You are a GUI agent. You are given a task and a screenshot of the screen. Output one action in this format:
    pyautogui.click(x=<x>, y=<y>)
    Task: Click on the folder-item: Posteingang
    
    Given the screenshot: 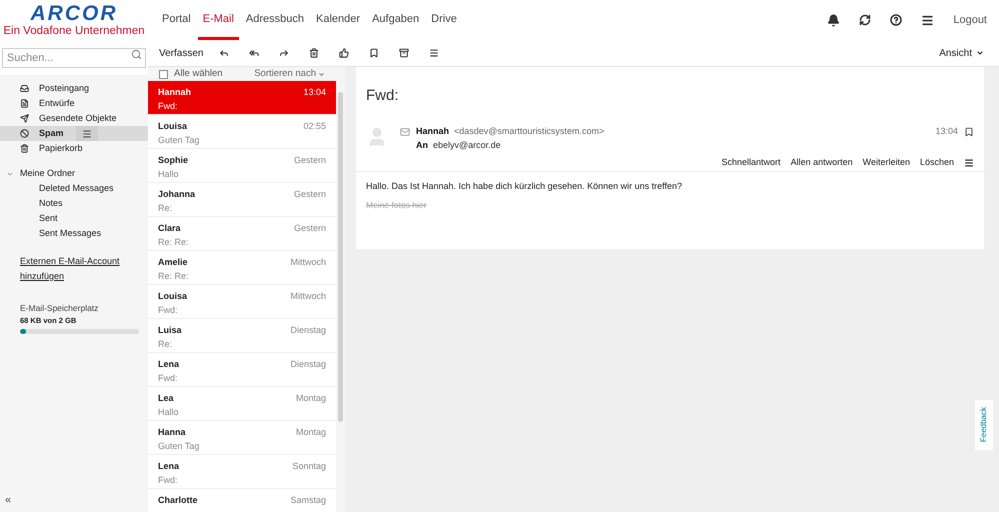 What is the action you would take?
    pyautogui.click(x=74, y=88)
    